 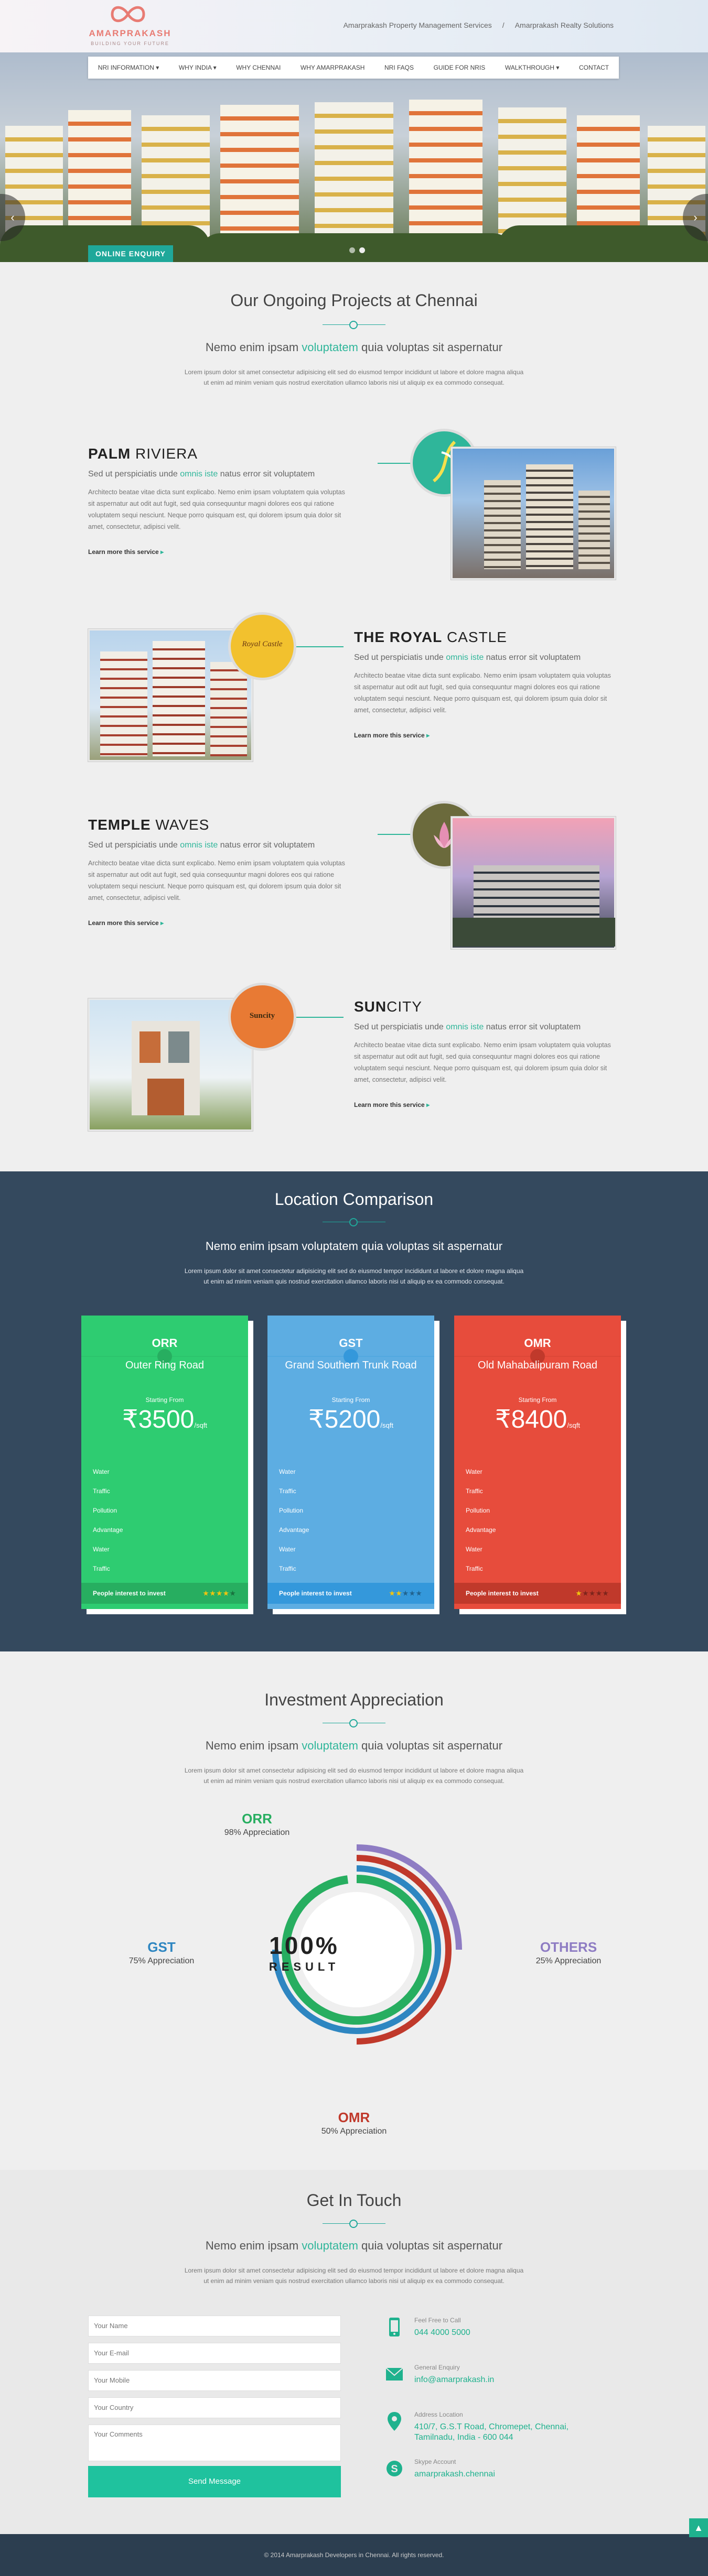 What do you see at coordinates (492, 2426) in the screenshot?
I see `contact-address-line1: 410/7, G.S.T Road, Chromepet, Chennai,` at bounding box center [492, 2426].